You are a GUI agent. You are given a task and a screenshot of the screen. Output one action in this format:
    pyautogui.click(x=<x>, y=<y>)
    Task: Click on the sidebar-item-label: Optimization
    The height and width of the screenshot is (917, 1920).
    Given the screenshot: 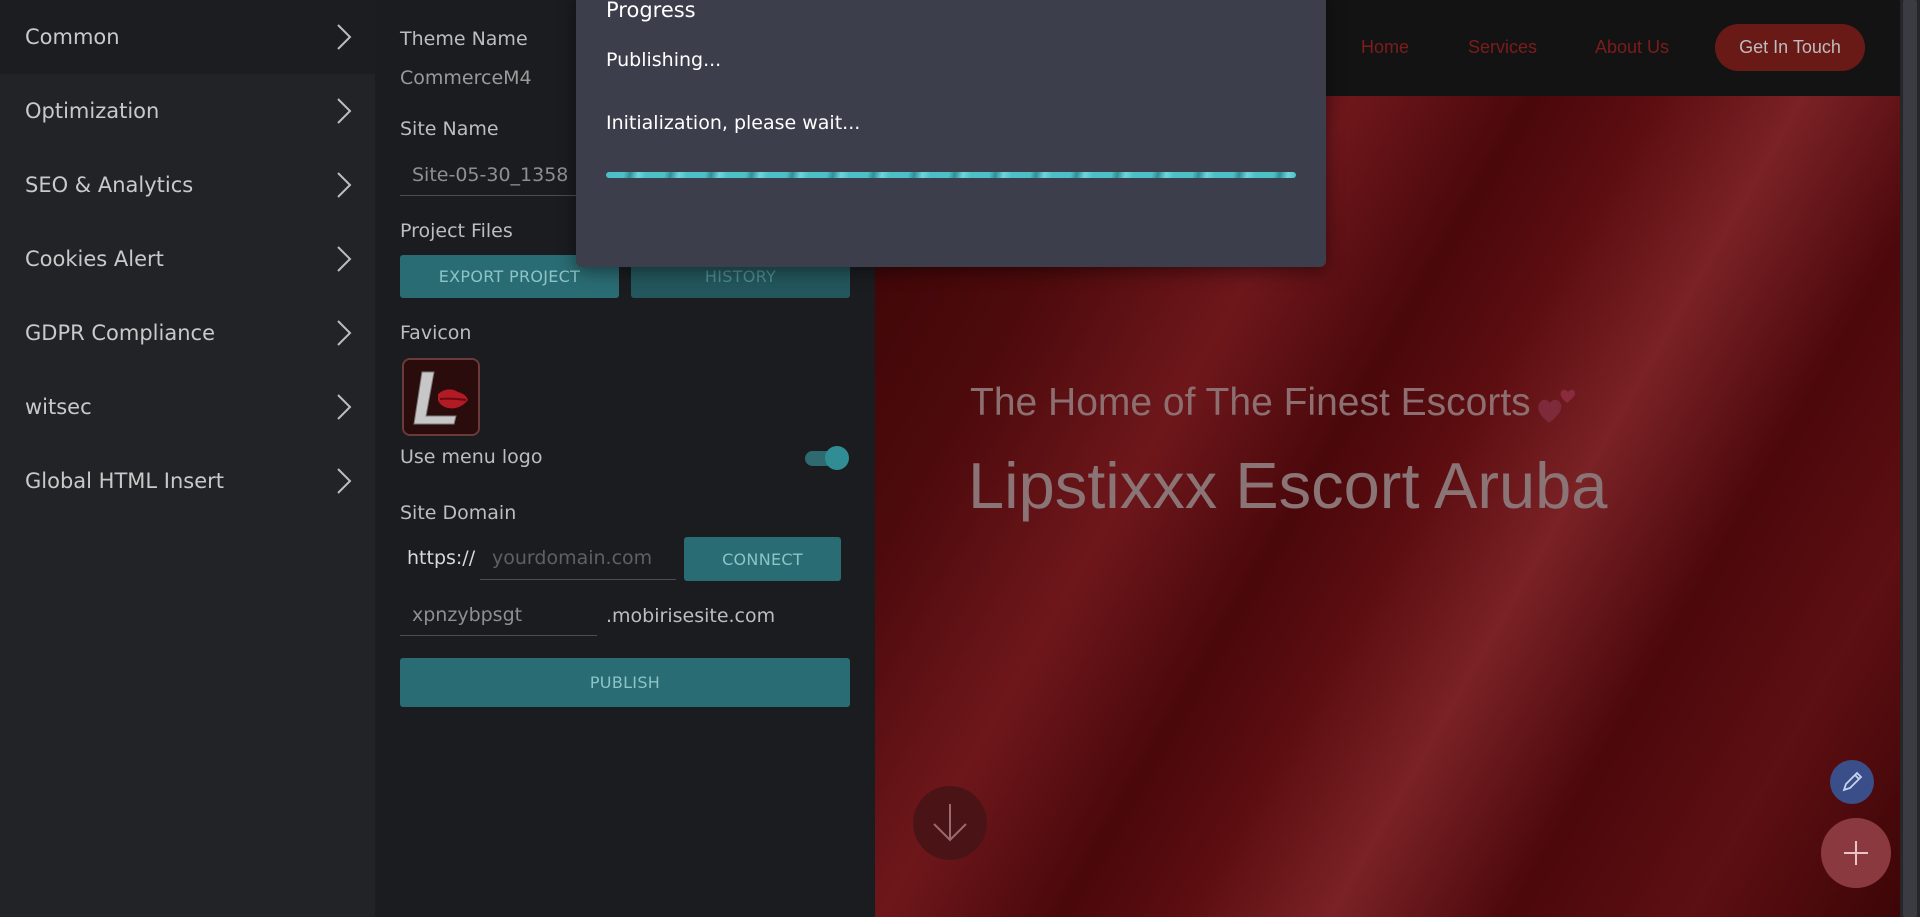 What is the action you would take?
    pyautogui.click(x=92, y=111)
    